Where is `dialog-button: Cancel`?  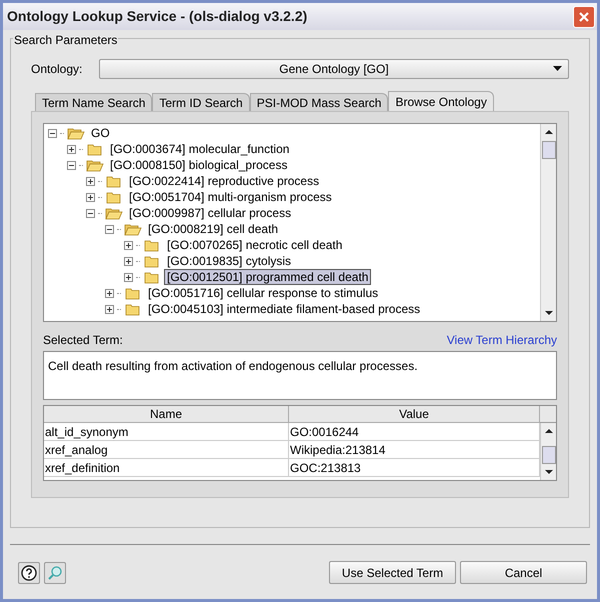 dialog-button: Cancel is located at coordinates (523, 572).